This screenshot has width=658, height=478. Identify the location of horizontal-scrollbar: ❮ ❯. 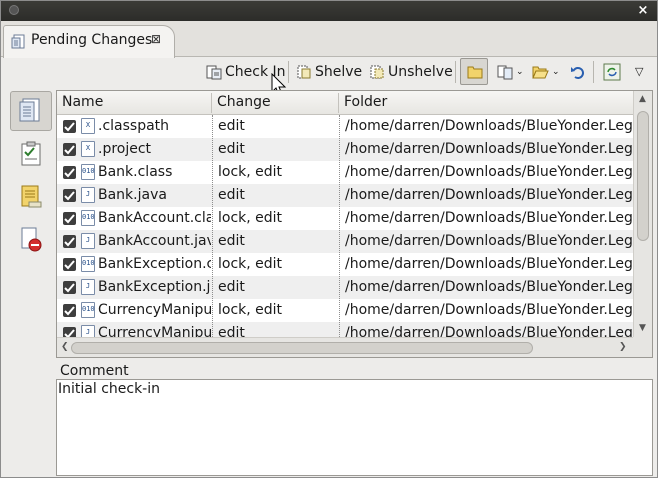
(345, 347).